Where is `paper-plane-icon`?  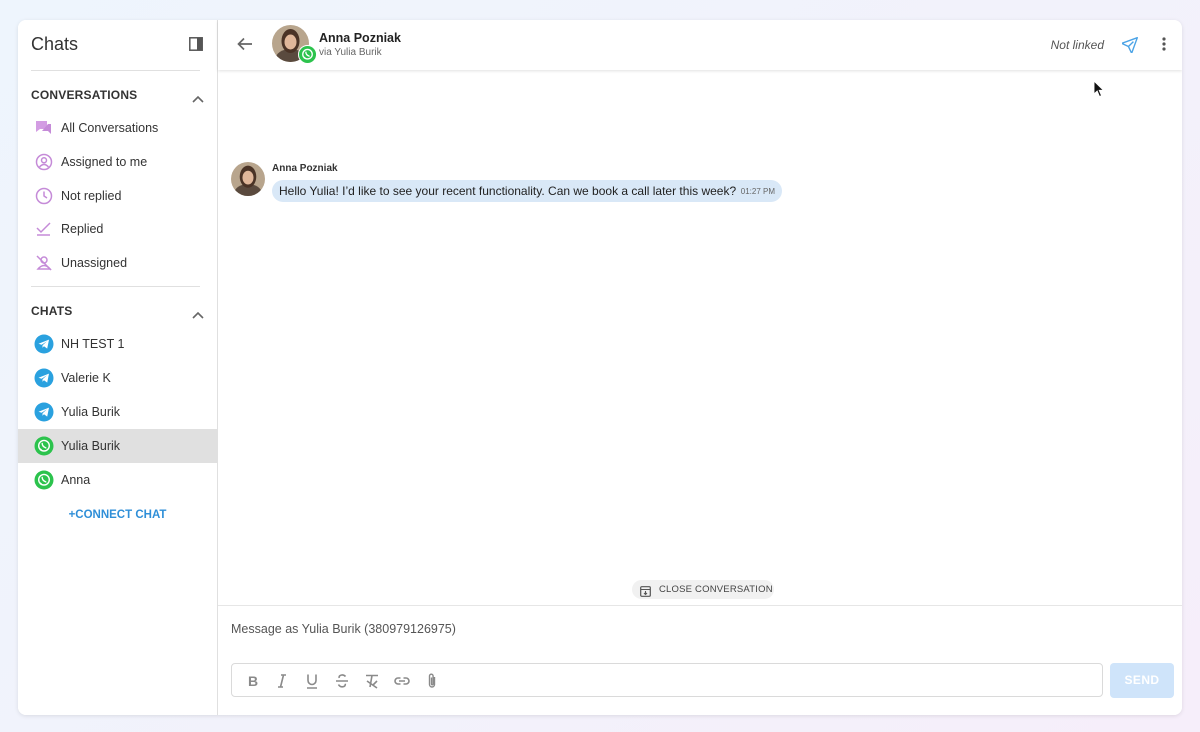 paper-plane-icon is located at coordinates (1131, 43).